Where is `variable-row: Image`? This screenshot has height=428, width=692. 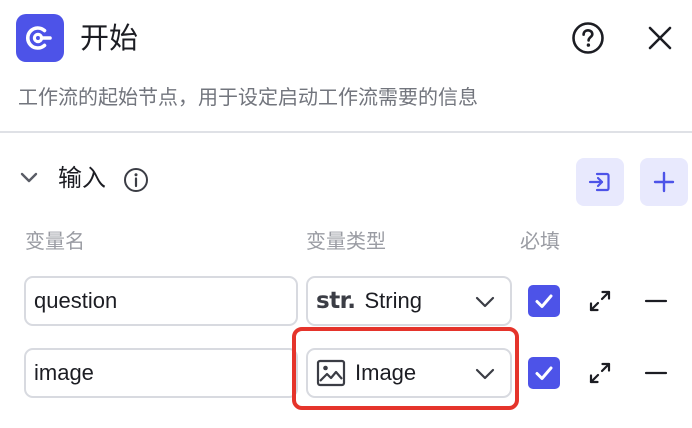
variable-row: Image is located at coordinates (346, 374).